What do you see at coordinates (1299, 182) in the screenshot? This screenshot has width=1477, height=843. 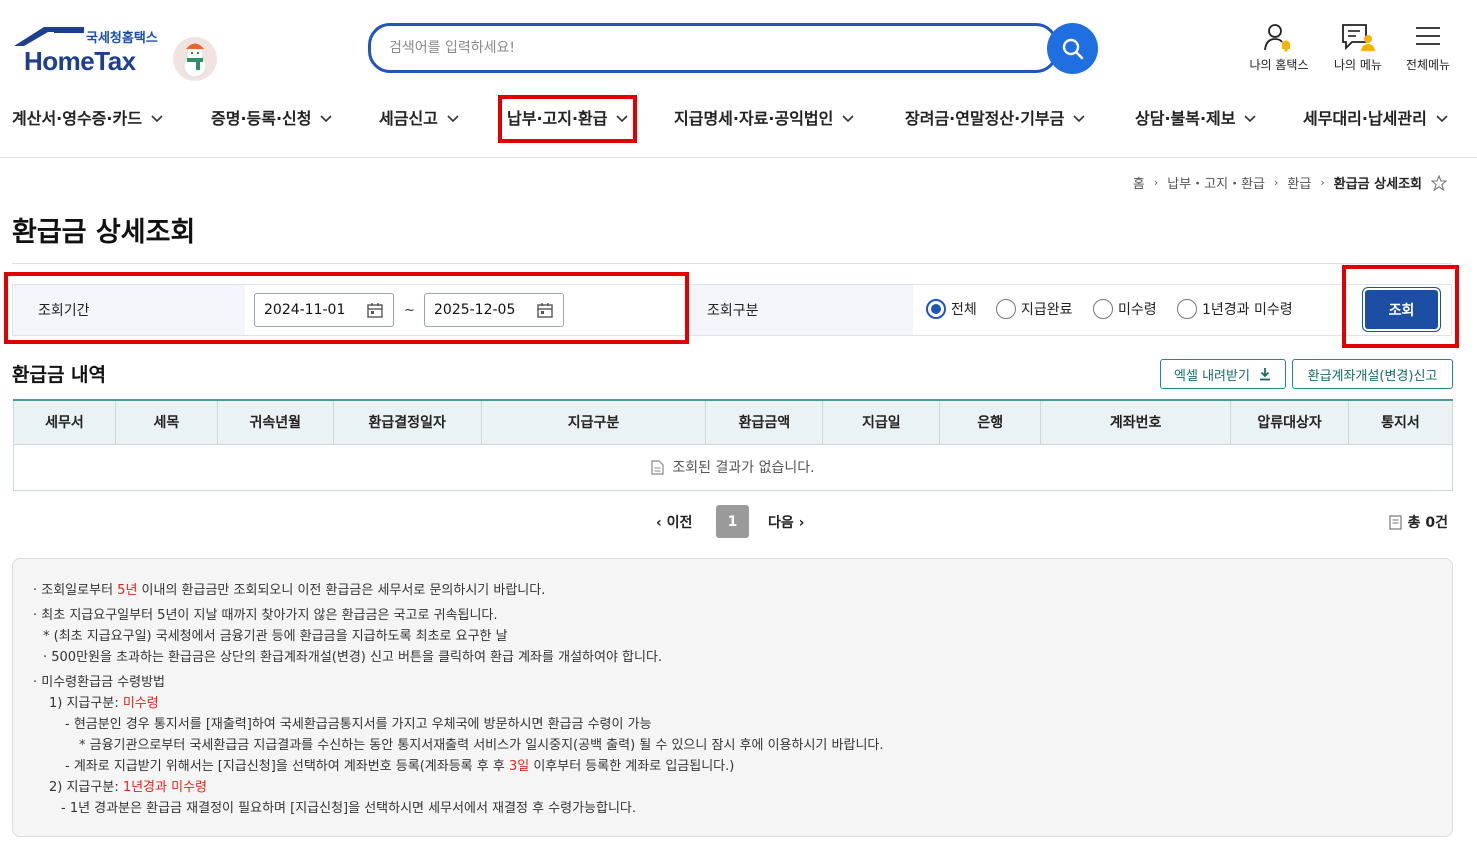 I see `breadcrumb-refund: 환급` at bounding box center [1299, 182].